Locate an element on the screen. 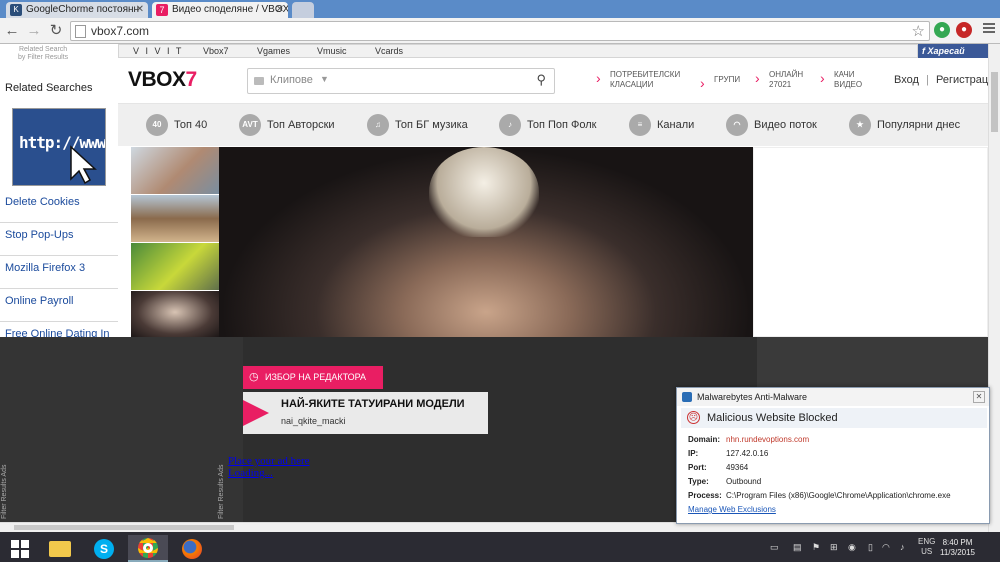  volume-icon: ♪ is located at coordinates (902, 547).